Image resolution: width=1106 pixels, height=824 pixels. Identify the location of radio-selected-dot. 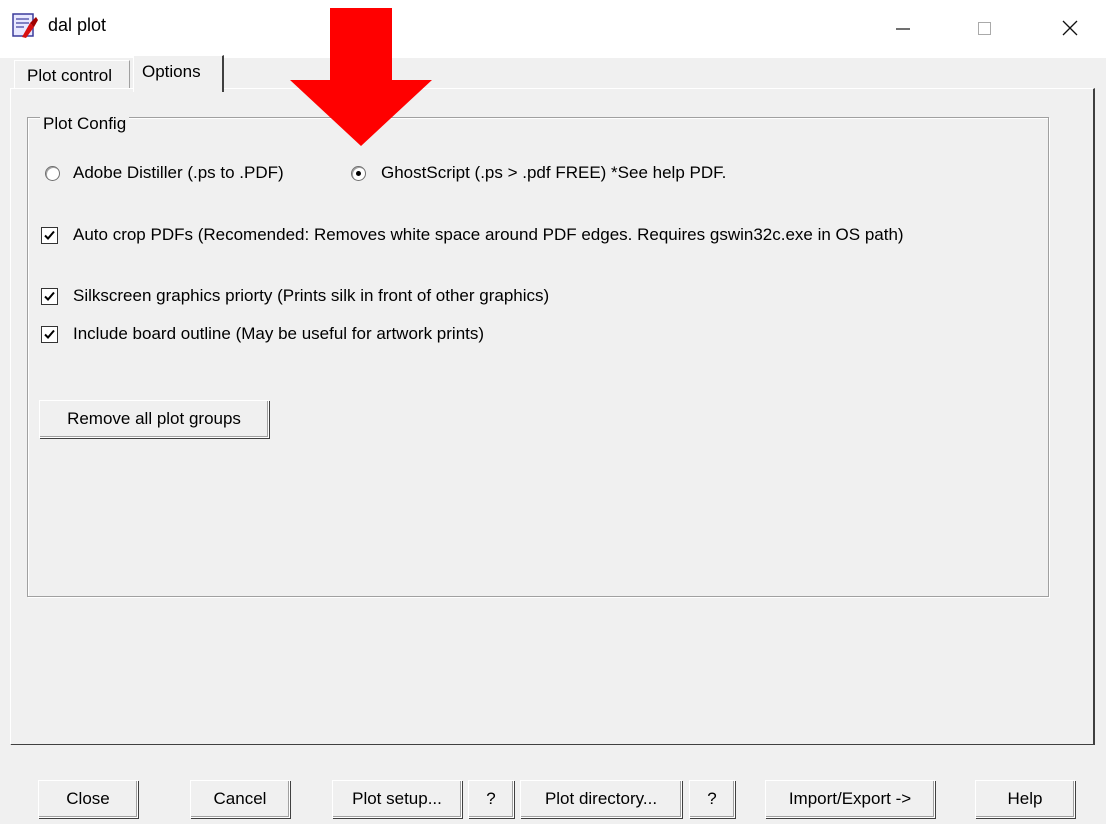
(358, 173).